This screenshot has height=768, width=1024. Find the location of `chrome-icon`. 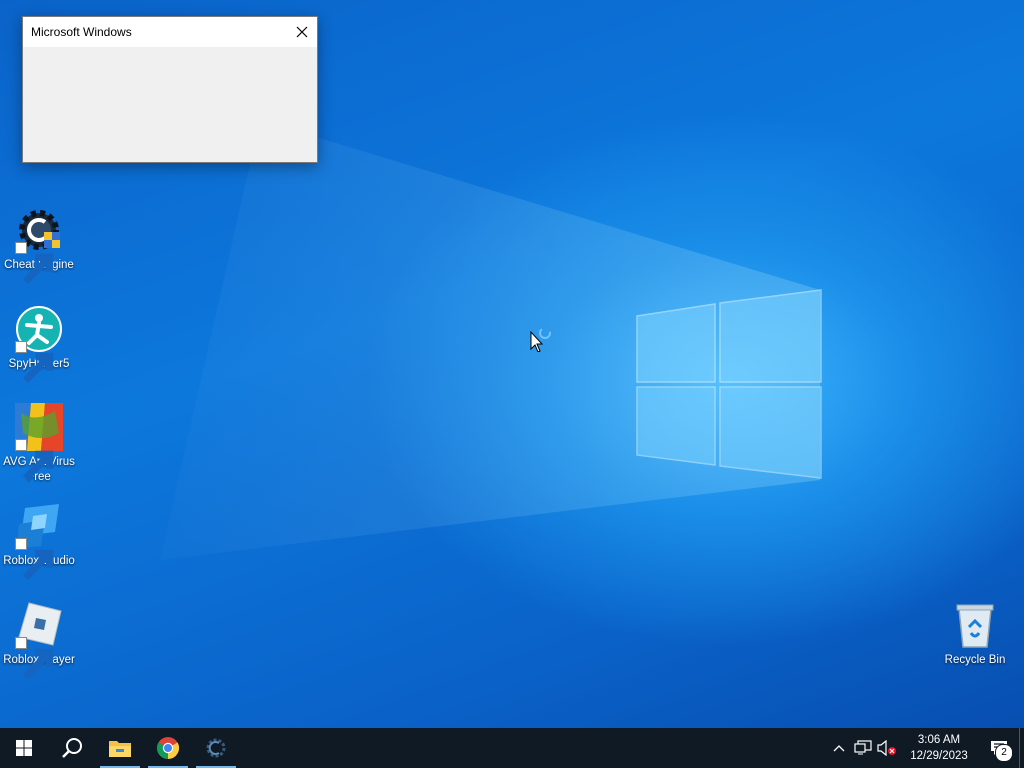

chrome-icon is located at coordinates (168, 748).